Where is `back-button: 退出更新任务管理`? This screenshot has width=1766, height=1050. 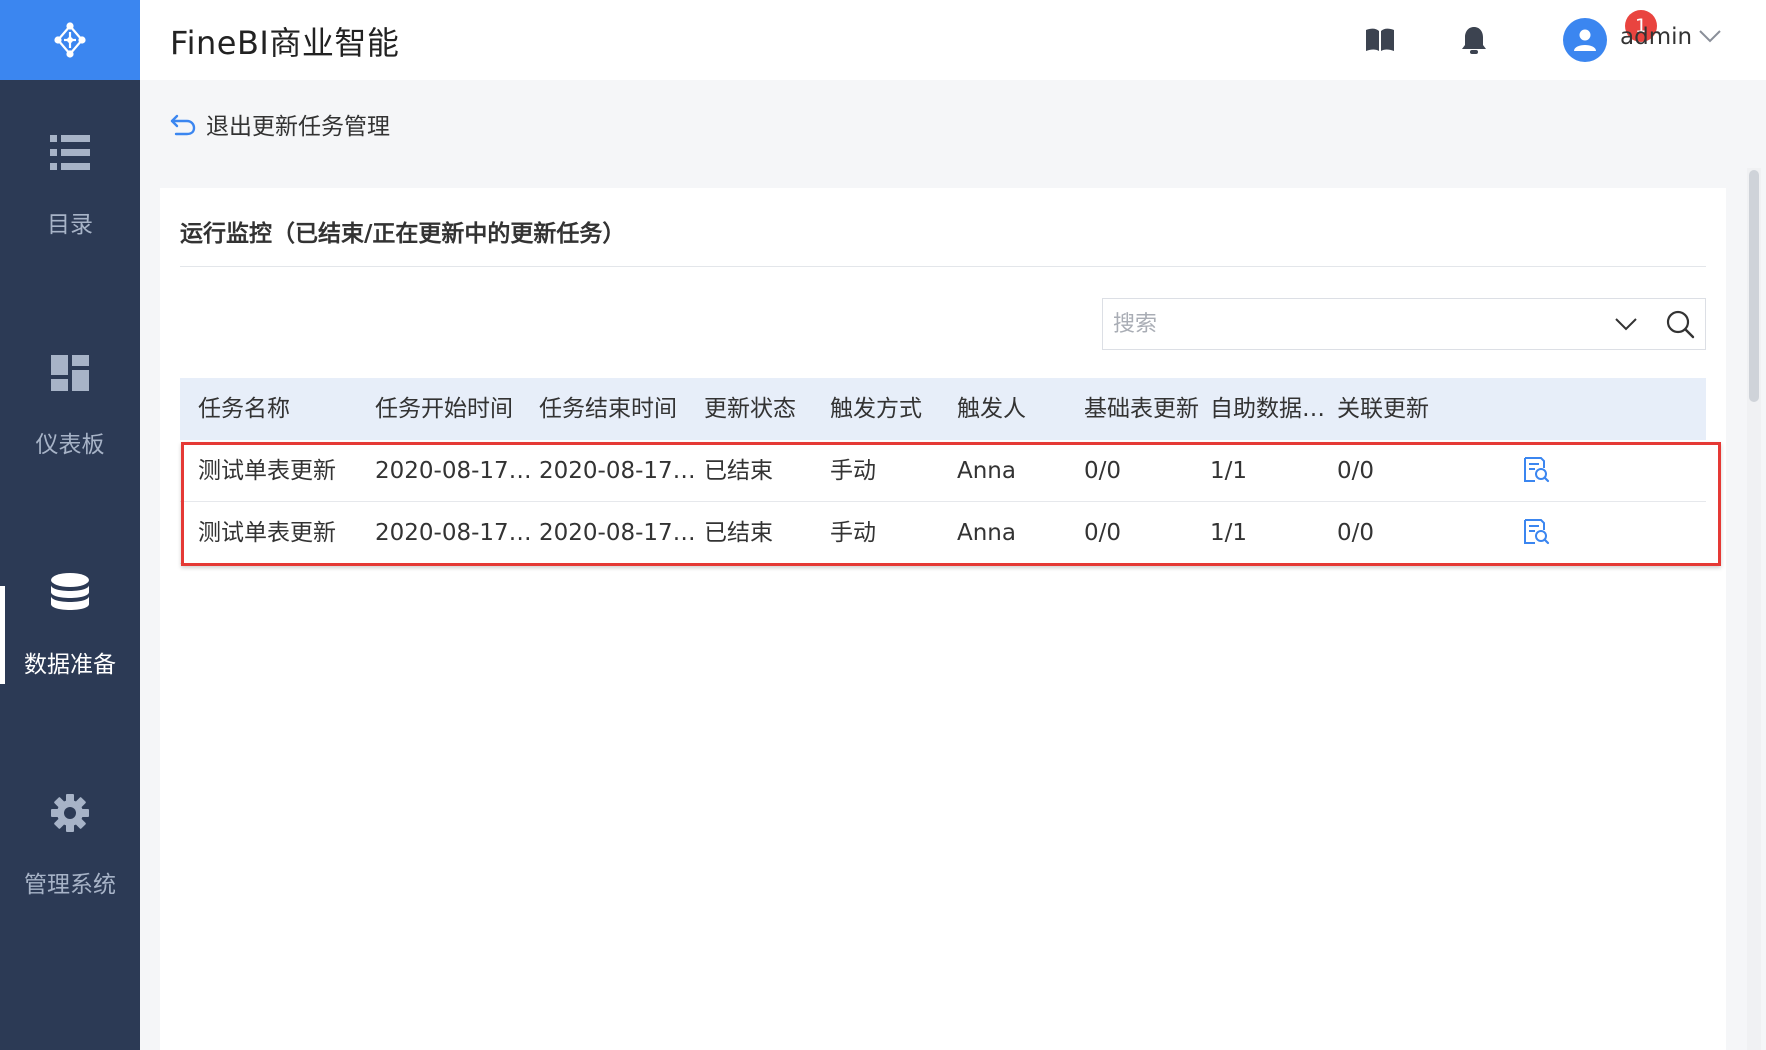
back-button: 退出更新任务管理 is located at coordinates (280, 124).